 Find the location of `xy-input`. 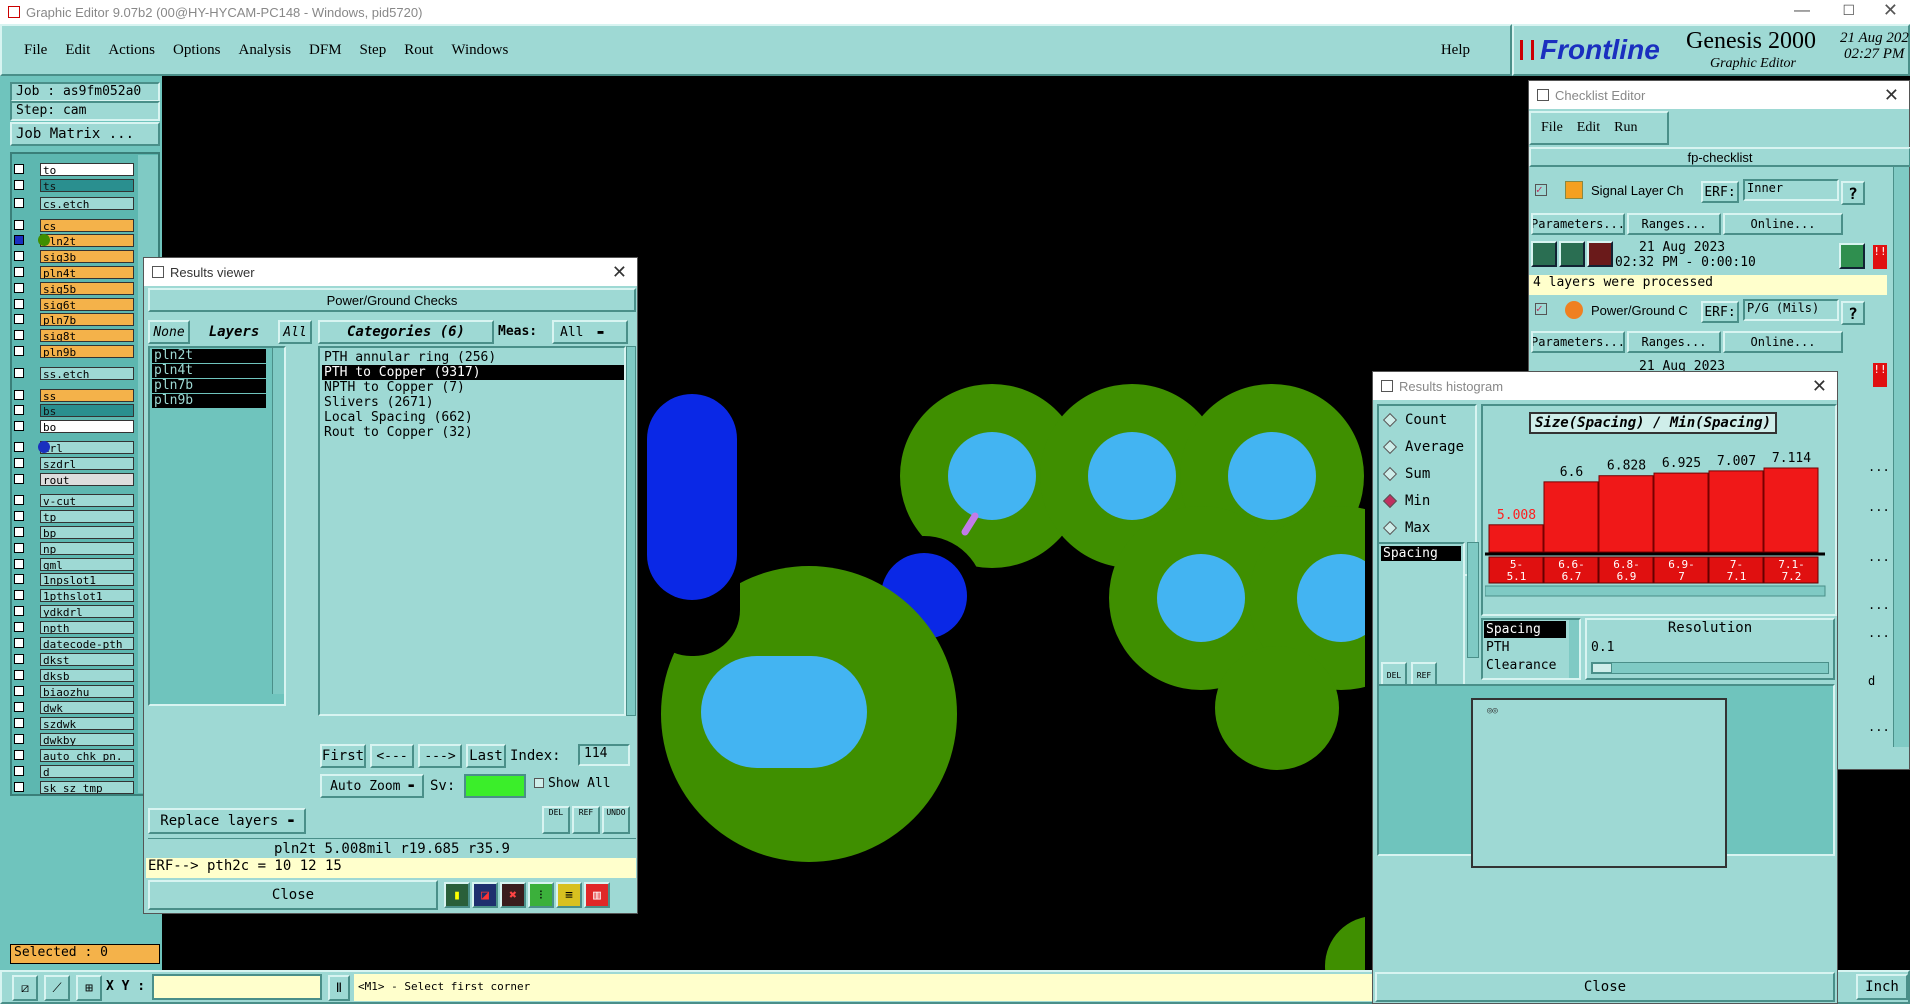

xy-input is located at coordinates (237, 987).